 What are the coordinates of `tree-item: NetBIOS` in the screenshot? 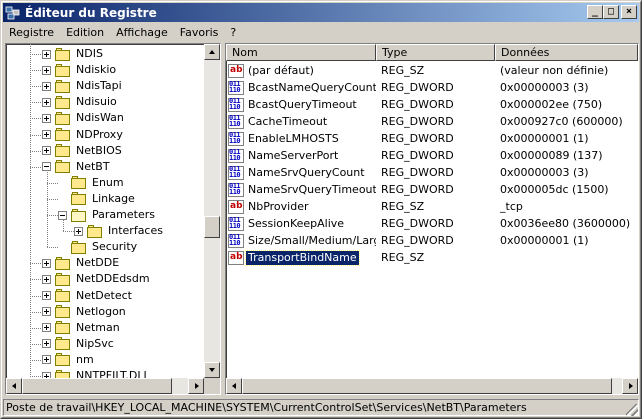 It's located at (82, 151).